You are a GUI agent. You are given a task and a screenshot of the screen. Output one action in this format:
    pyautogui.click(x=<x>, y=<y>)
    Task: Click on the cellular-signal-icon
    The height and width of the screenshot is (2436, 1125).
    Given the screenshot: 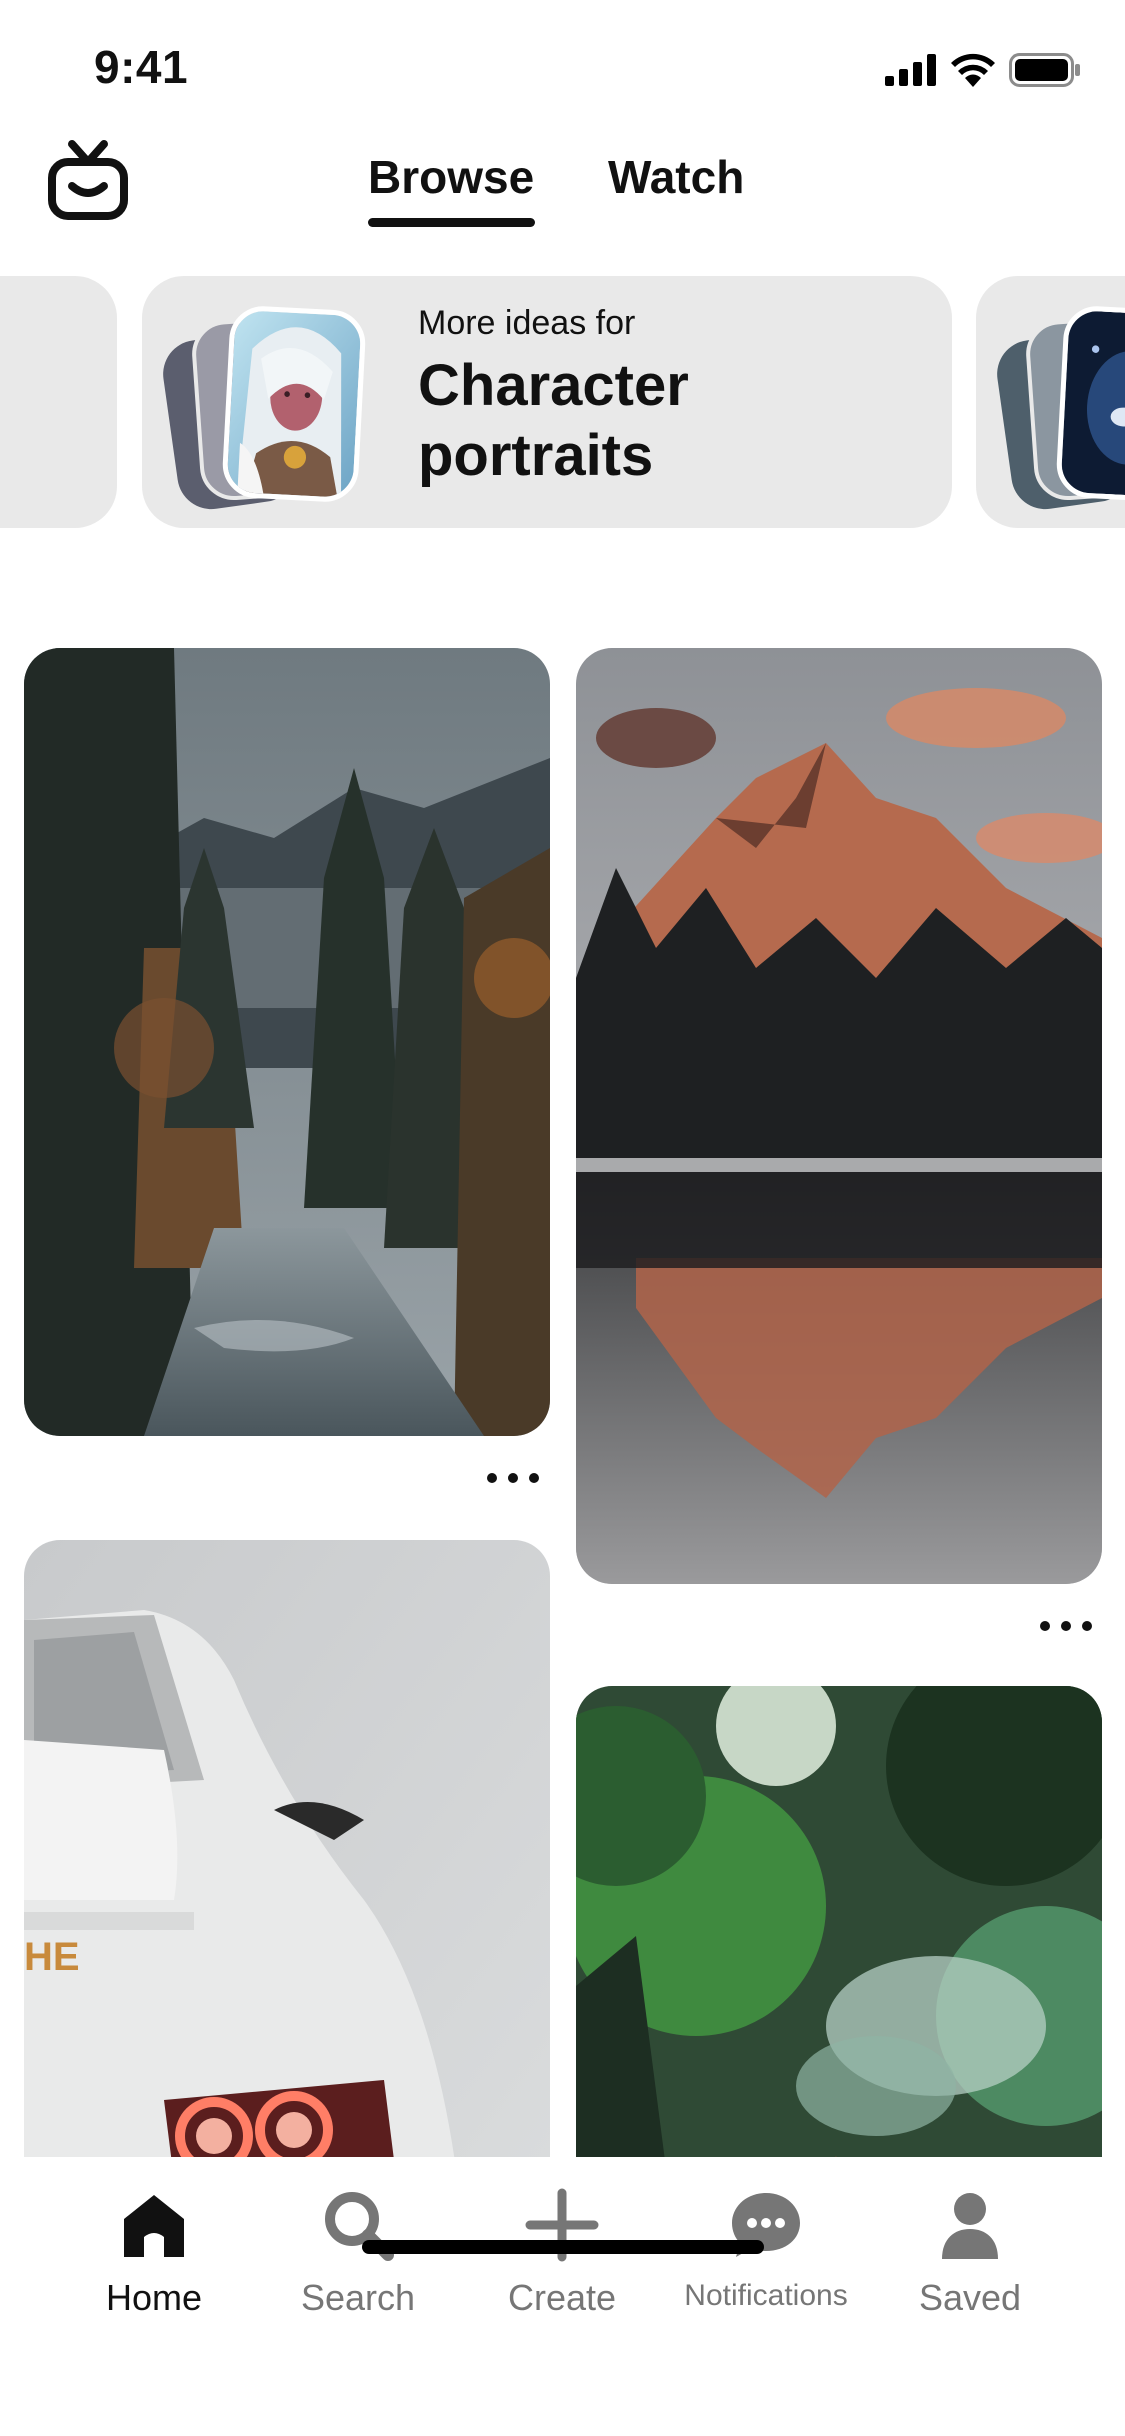 What is the action you would take?
    pyautogui.click(x=910, y=70)
    